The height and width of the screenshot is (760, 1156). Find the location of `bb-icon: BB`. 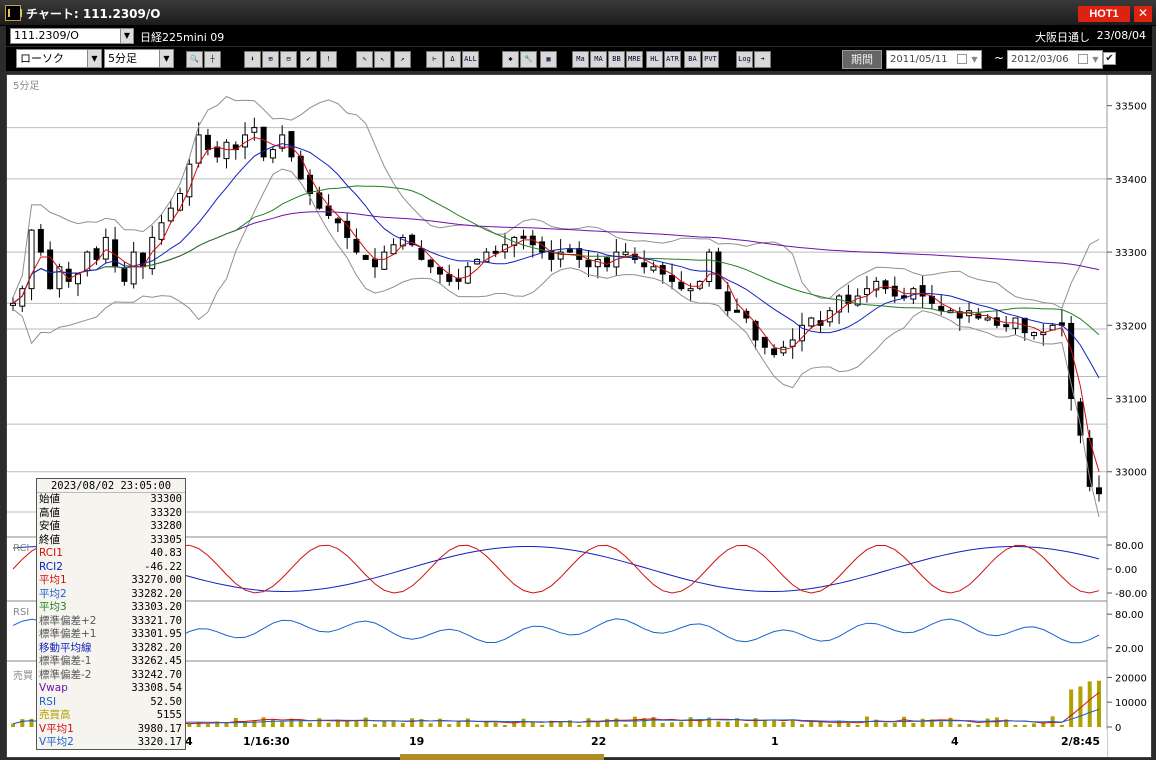

bb-icon: BB is located at coordinates (616, 59).